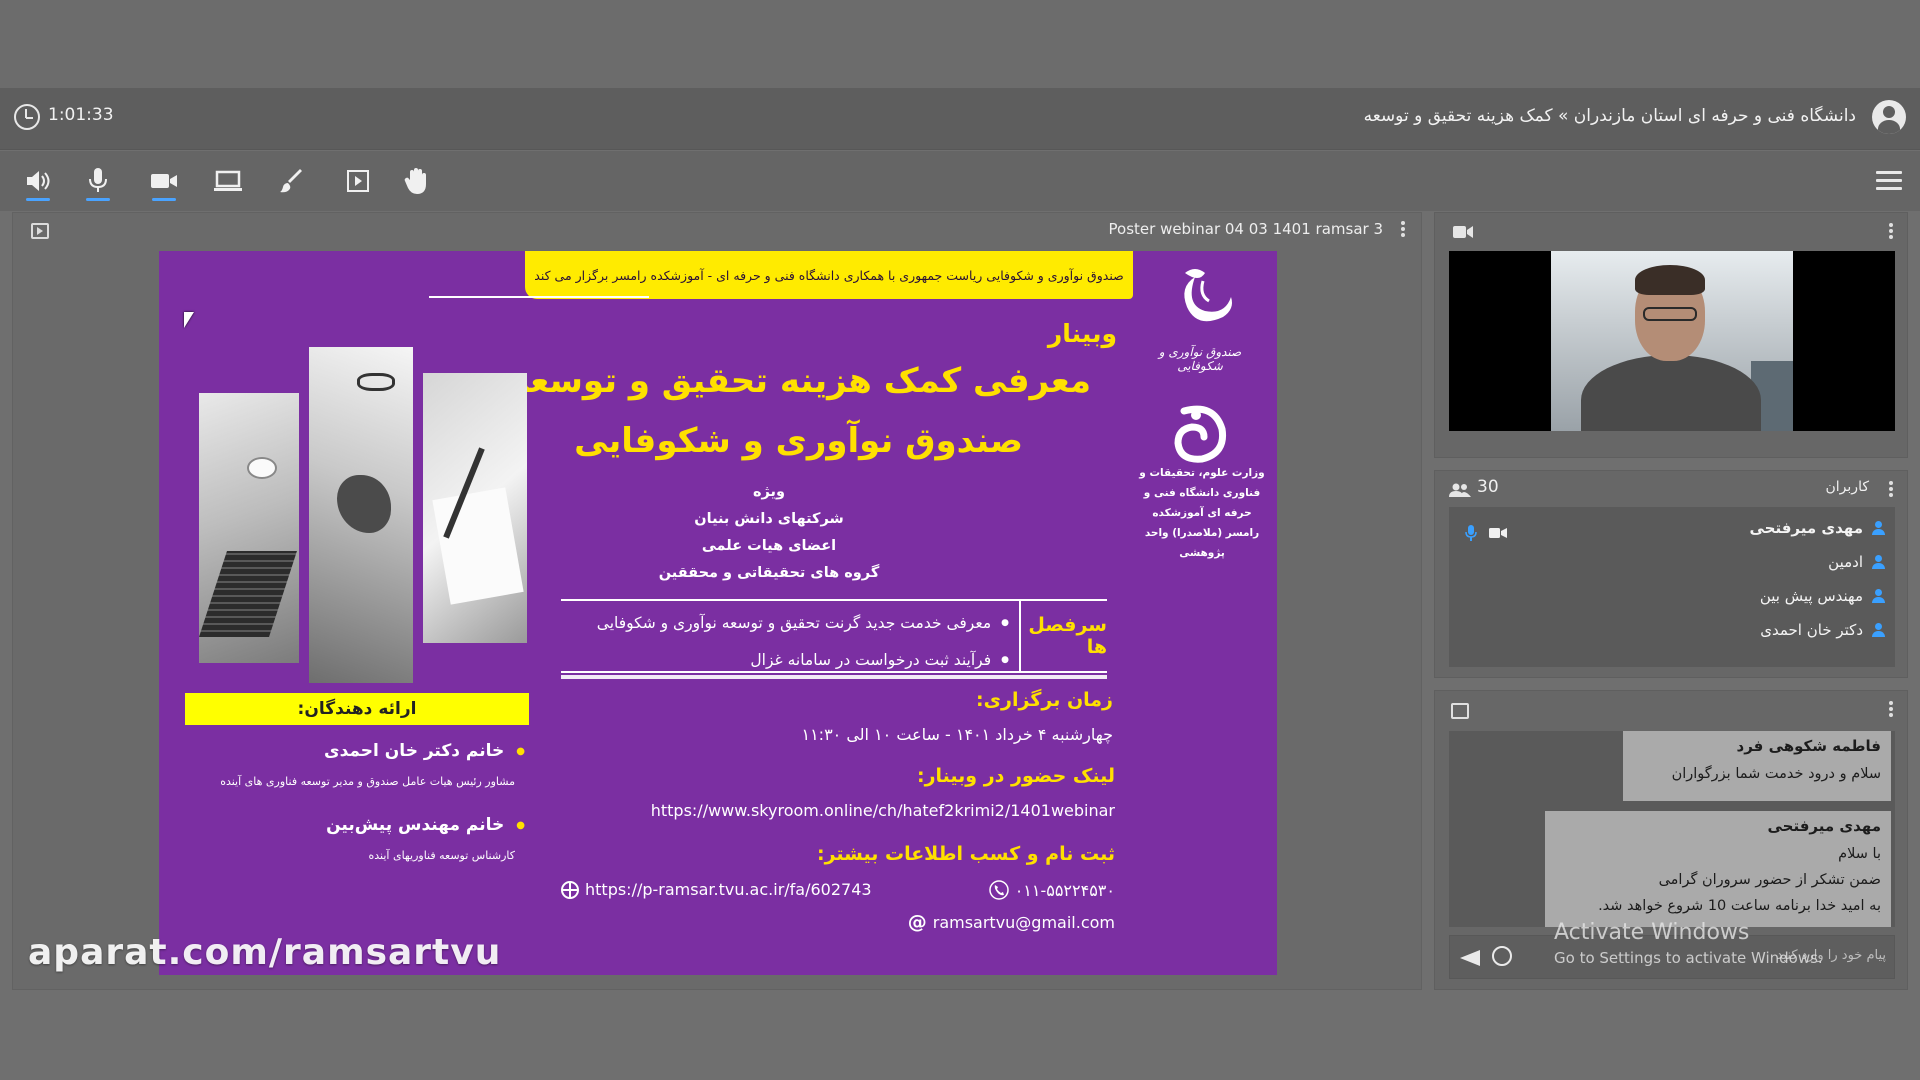 The width and height of the screenshot is (1920, 1080). What do you see at coordinates (1769, 880) in the screenshot?
I see `message-text: ضمن تشکر از حضور سروران گرامی` at bounding box center [1769, 880].